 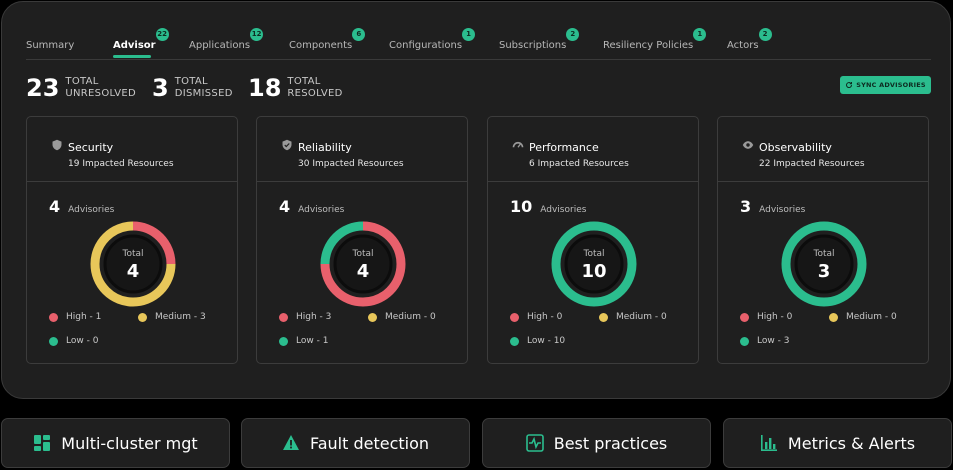 What do you see at coordinates (287, 145) in the screenshot?
I see `shield-check-icon` at bounding box center [287, 145].